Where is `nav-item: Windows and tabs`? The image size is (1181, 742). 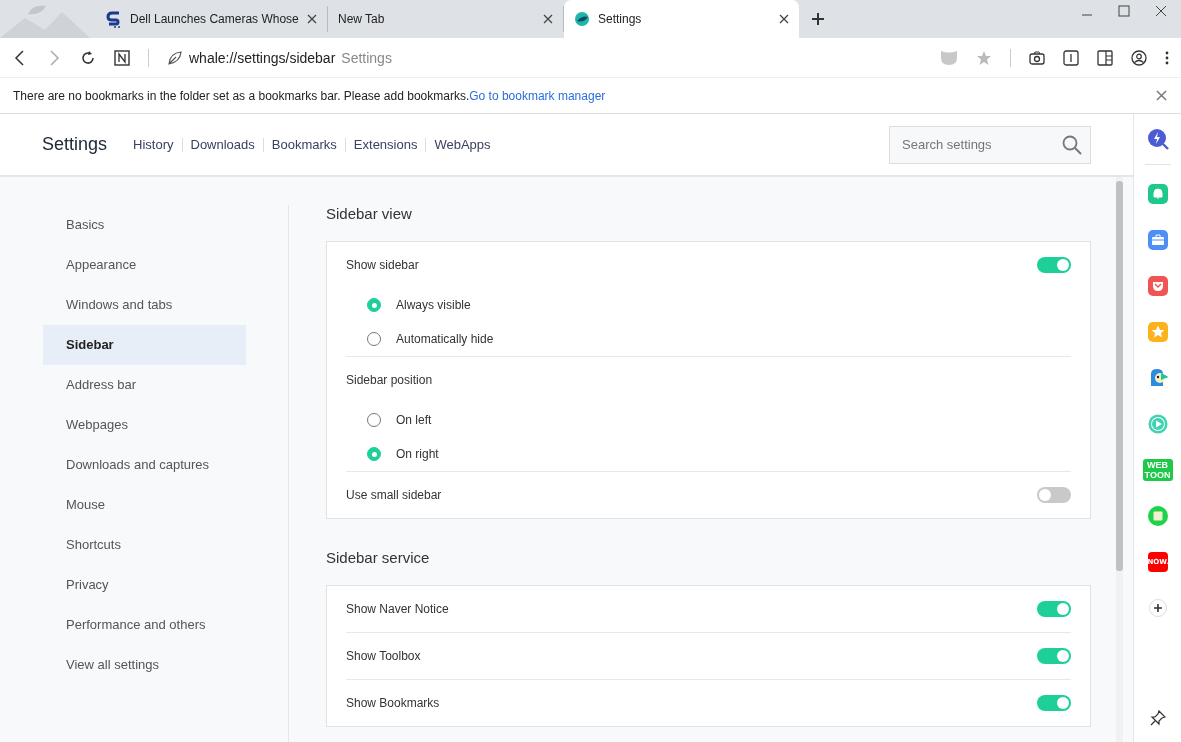 nav-item: Windows and tabs is located at coordinates (144, 305).